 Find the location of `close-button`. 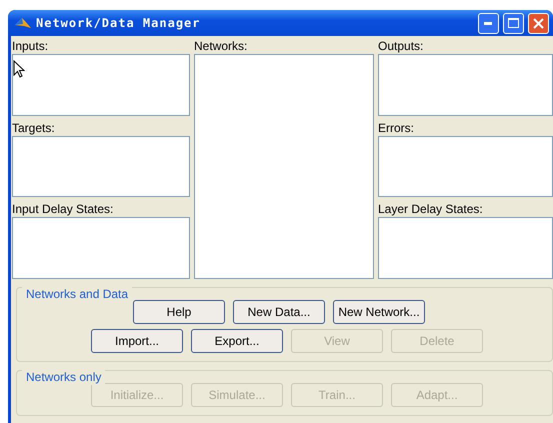

close-button is located at coordinates (538, 23).